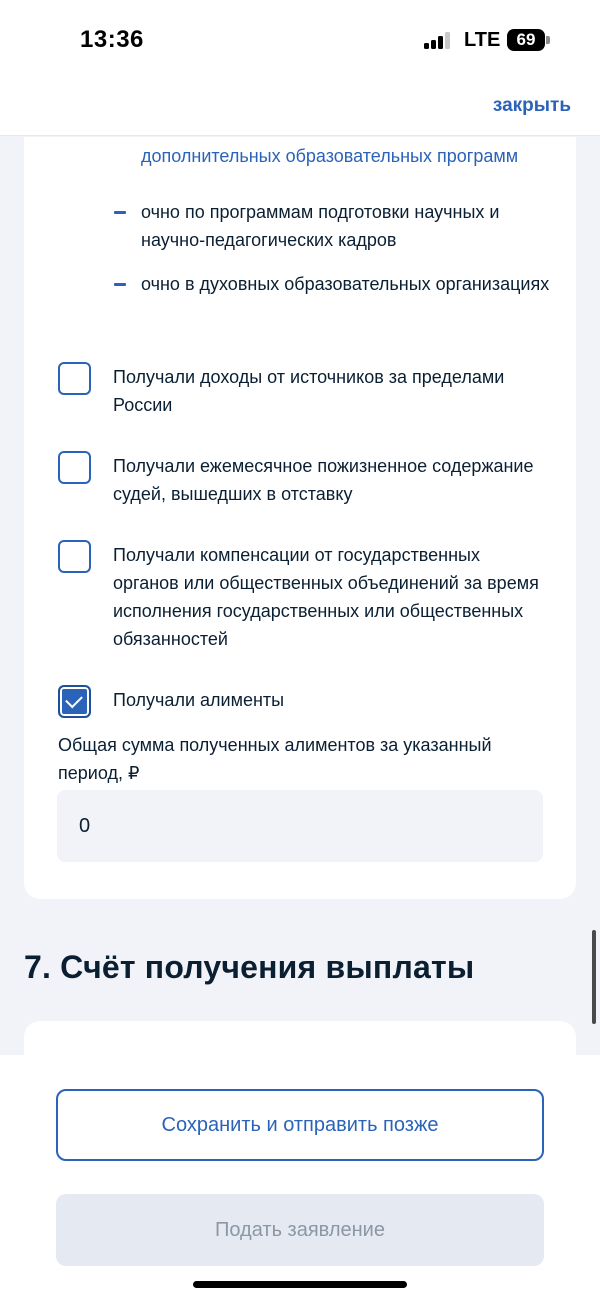 The image size is (600, 1300). I want to click on submit-application-button: Подать заявление, so click(300, 1230).